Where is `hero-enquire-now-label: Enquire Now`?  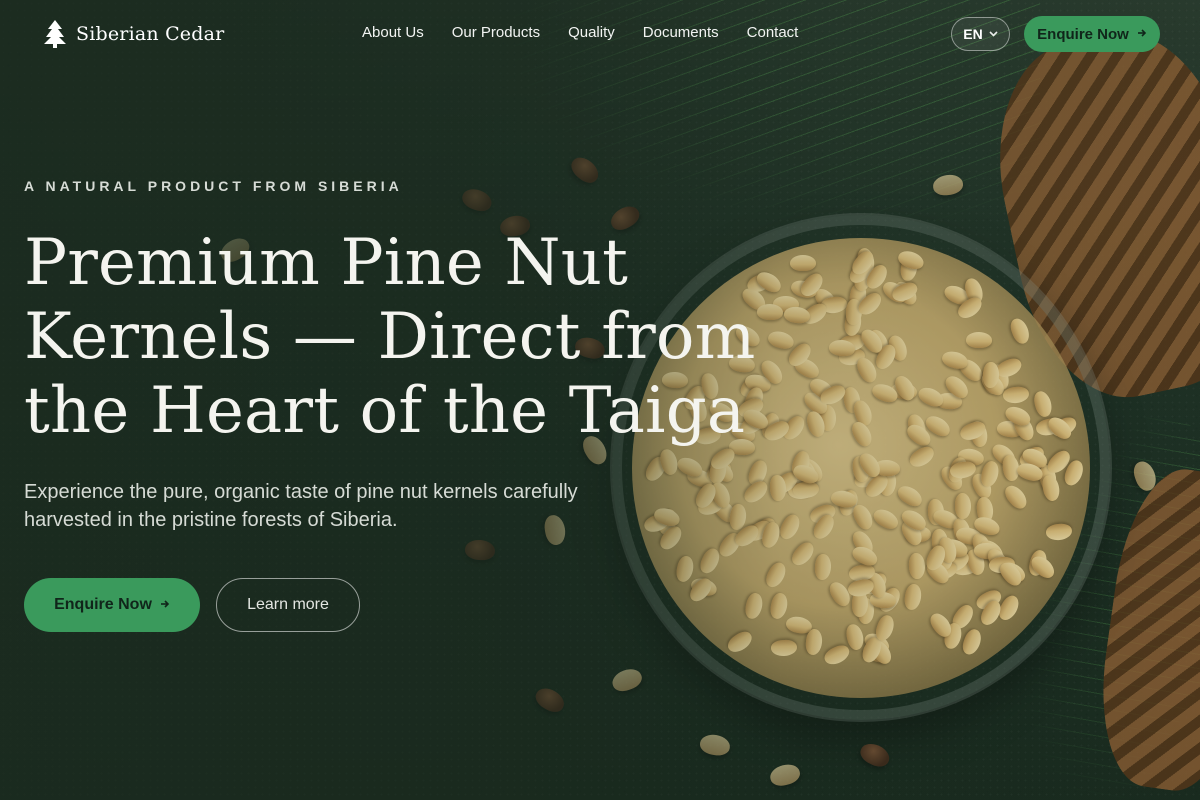
hero-enquire-now-label: Enquire Now is located at coordinates (103, 604).